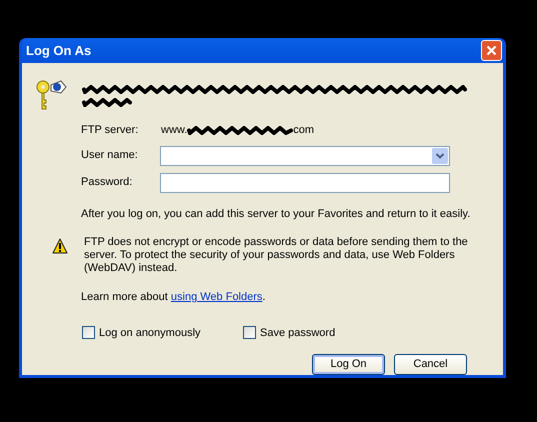 The height and width of the screenshot is (422, 537). I want to click on server-suffix: com, so click(303, 130).